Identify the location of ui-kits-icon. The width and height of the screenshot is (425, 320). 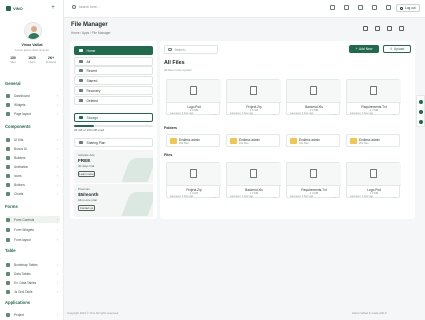
(8, 139).